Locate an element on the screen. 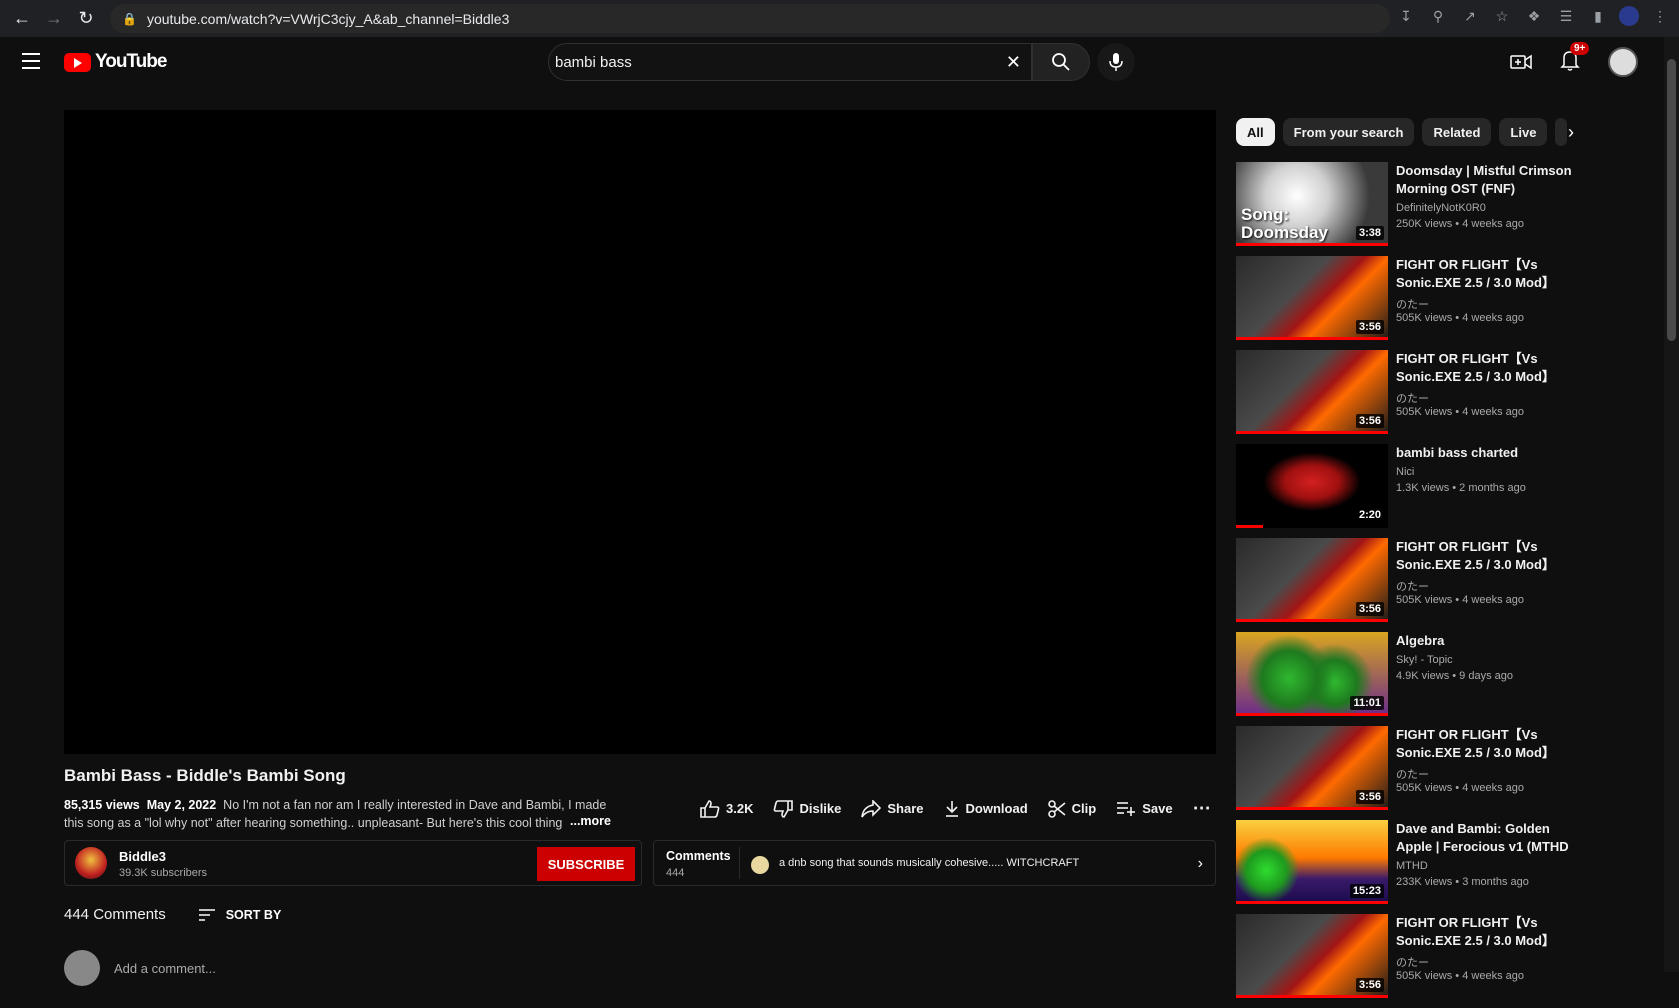 This screenshot has height=1008, width=1679. side-panel-icon: ▮ is located at coordinates (1598, 16).